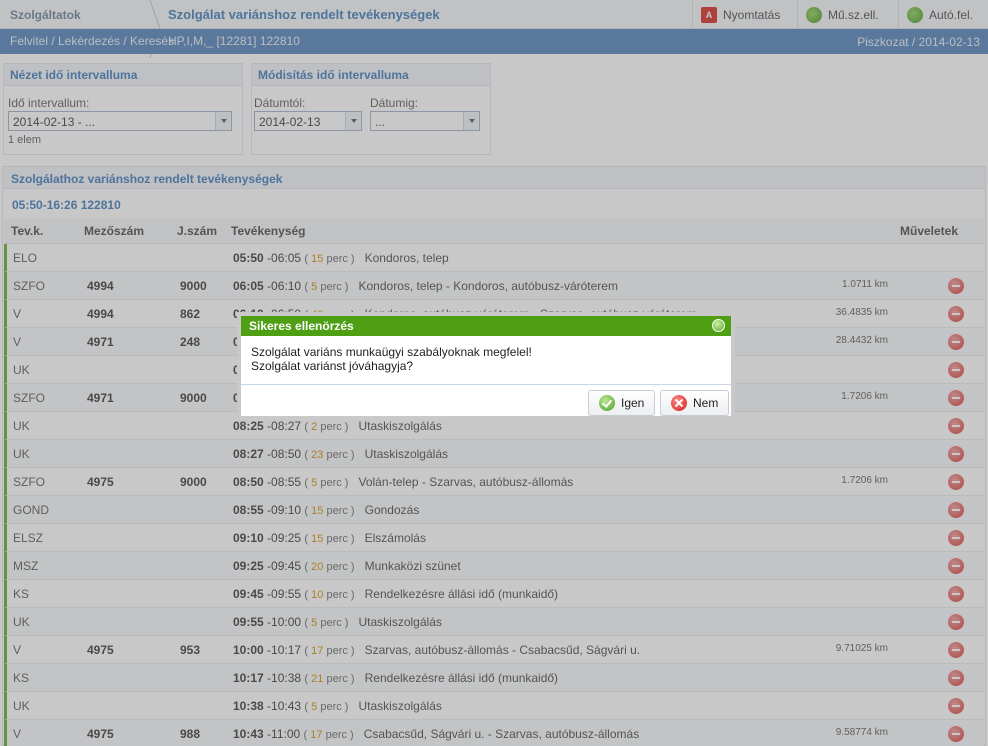 Image resolution: width=988 pixels, height=746 pixels. I want to click on success-icon, so click(718, 325).